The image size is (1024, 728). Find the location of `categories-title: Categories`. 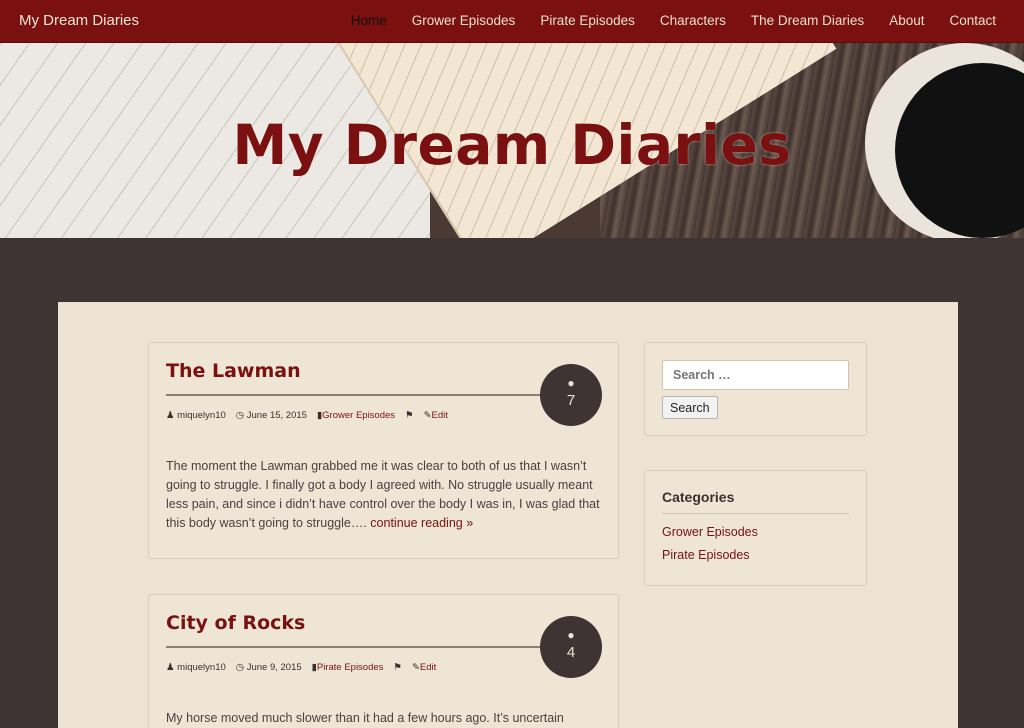

categories-title: Categories is located at coordinates (698, 497).